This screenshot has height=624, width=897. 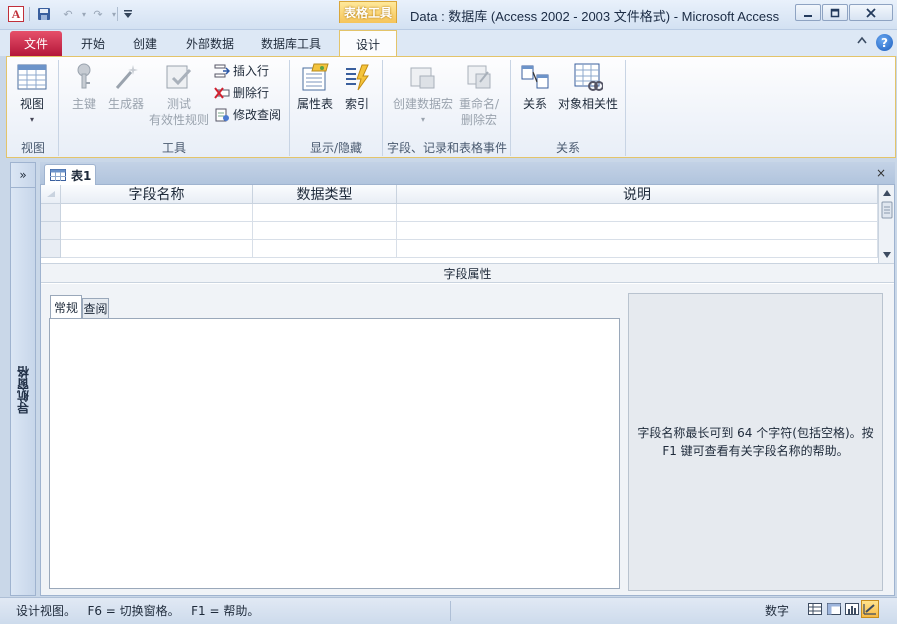 I want to click on view-button: 视图 ▾, so click(x=32, y=95).